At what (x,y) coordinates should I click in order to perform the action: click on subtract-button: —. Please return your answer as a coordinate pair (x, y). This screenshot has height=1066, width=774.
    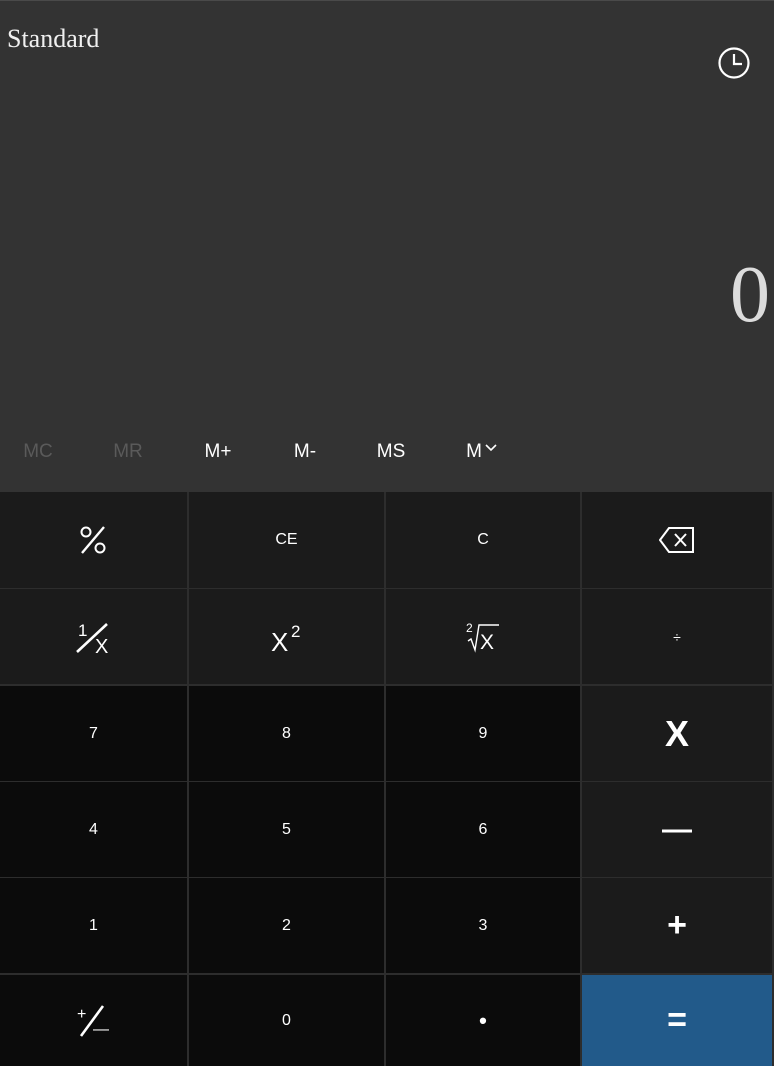
    Looking at the image, I should click on (677, 829).